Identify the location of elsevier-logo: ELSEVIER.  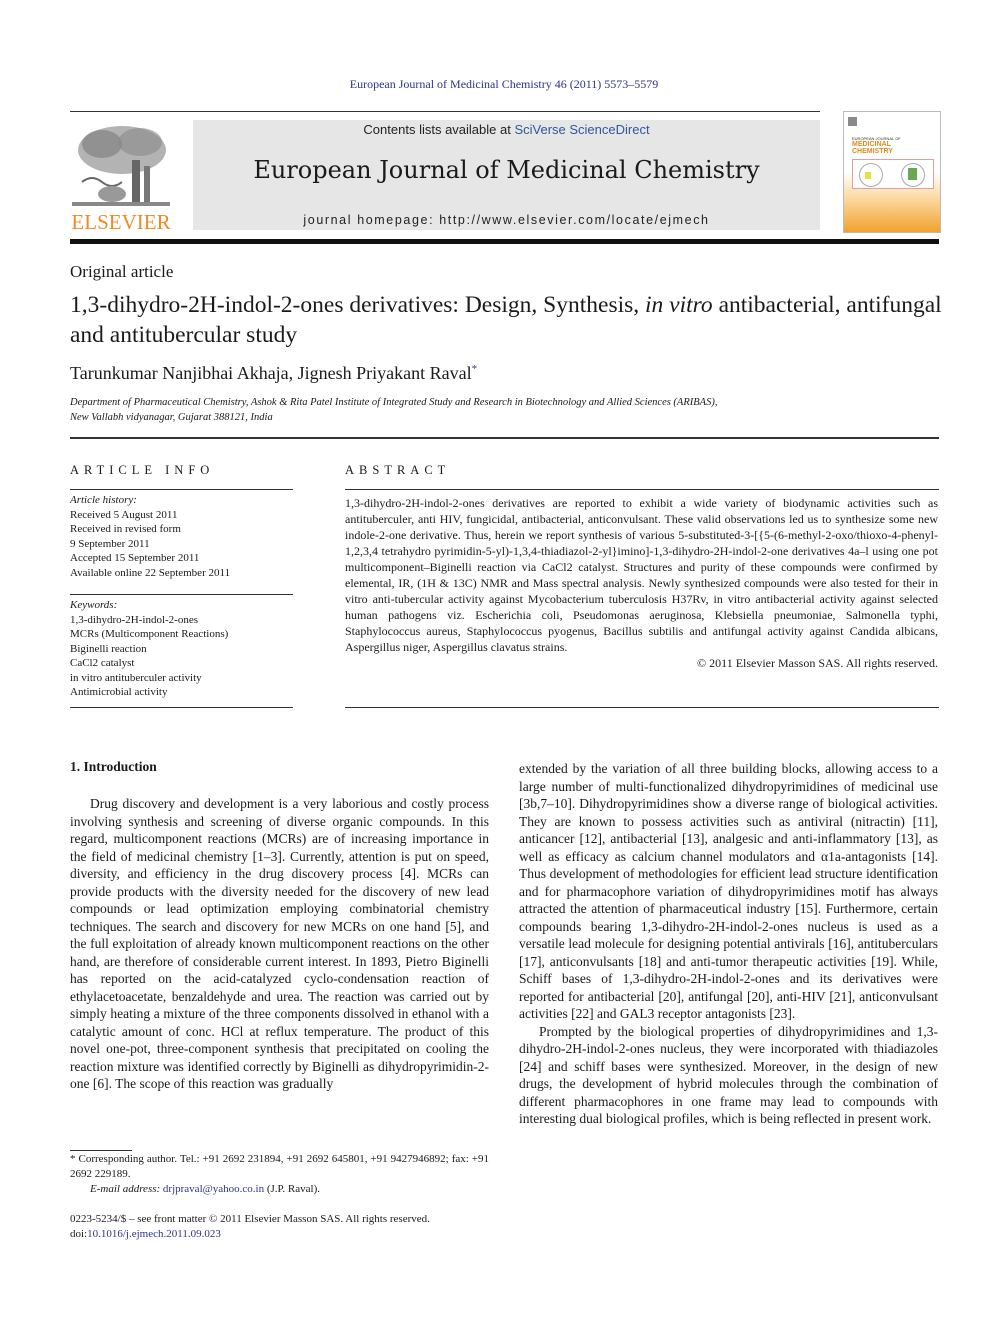
(121, 176).